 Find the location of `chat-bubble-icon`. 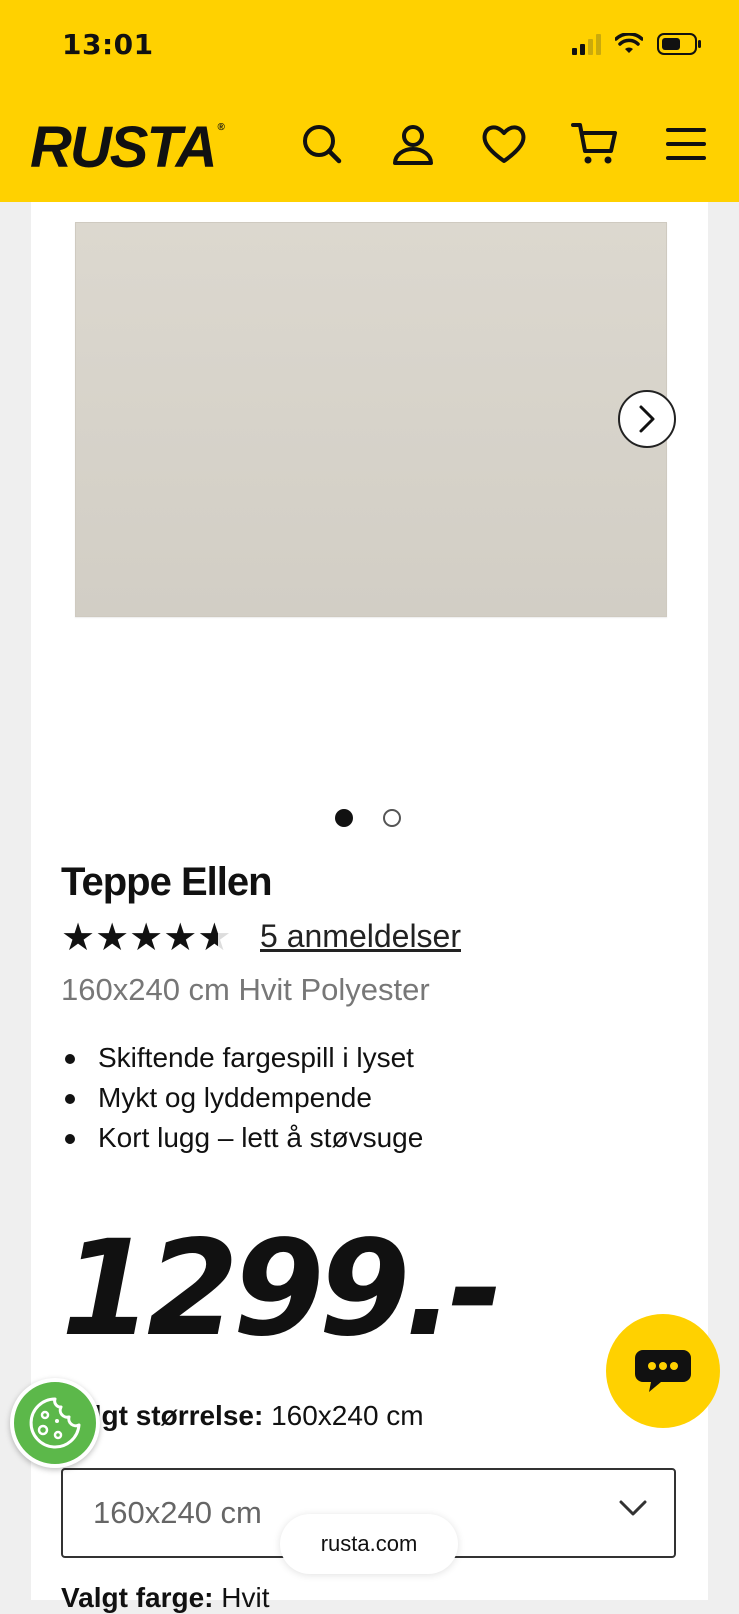

chat-bubble-icon is located at coordinates (663, 1371).